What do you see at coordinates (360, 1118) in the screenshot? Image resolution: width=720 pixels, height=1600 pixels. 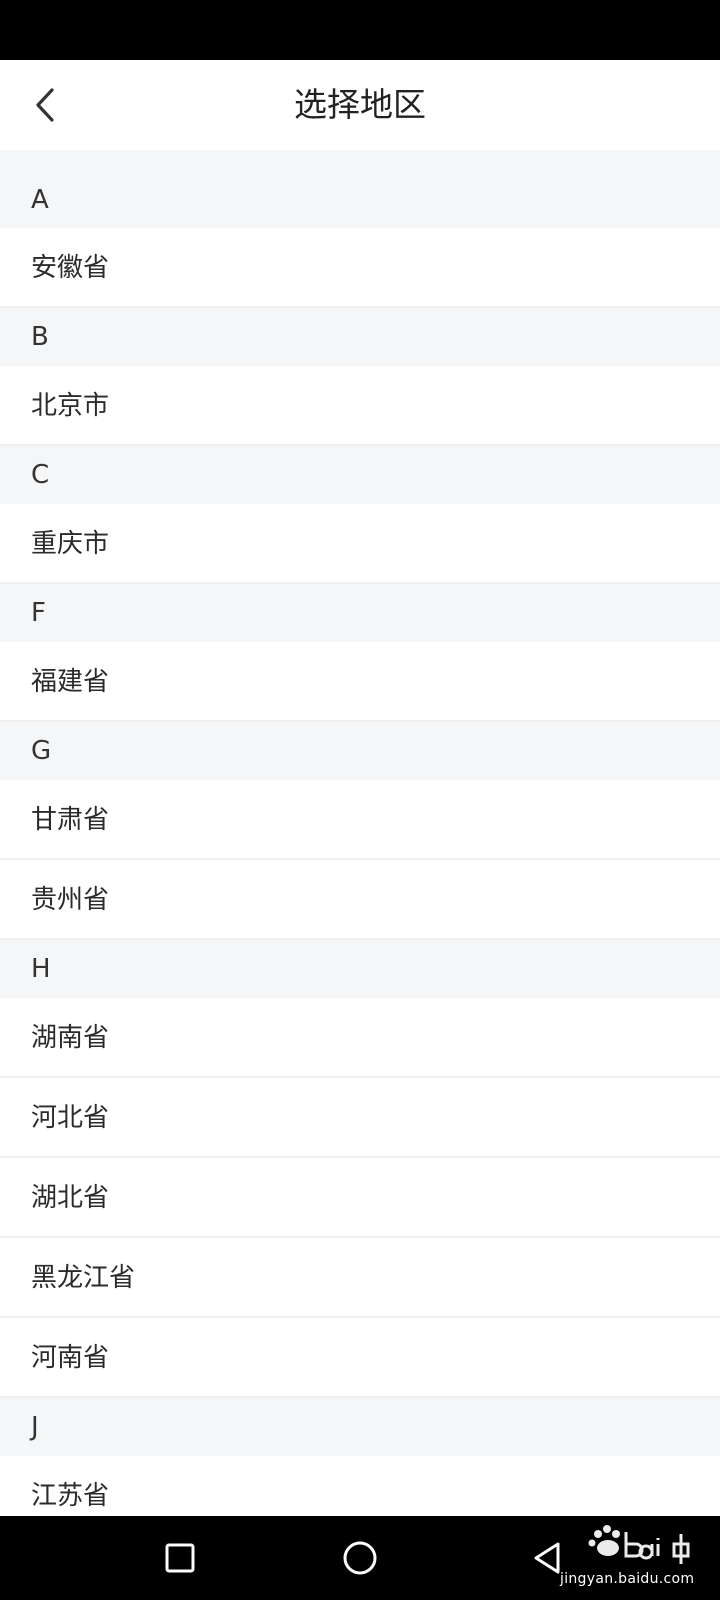 I see `list-item: 河北省` at bounding box center [360, 1118].